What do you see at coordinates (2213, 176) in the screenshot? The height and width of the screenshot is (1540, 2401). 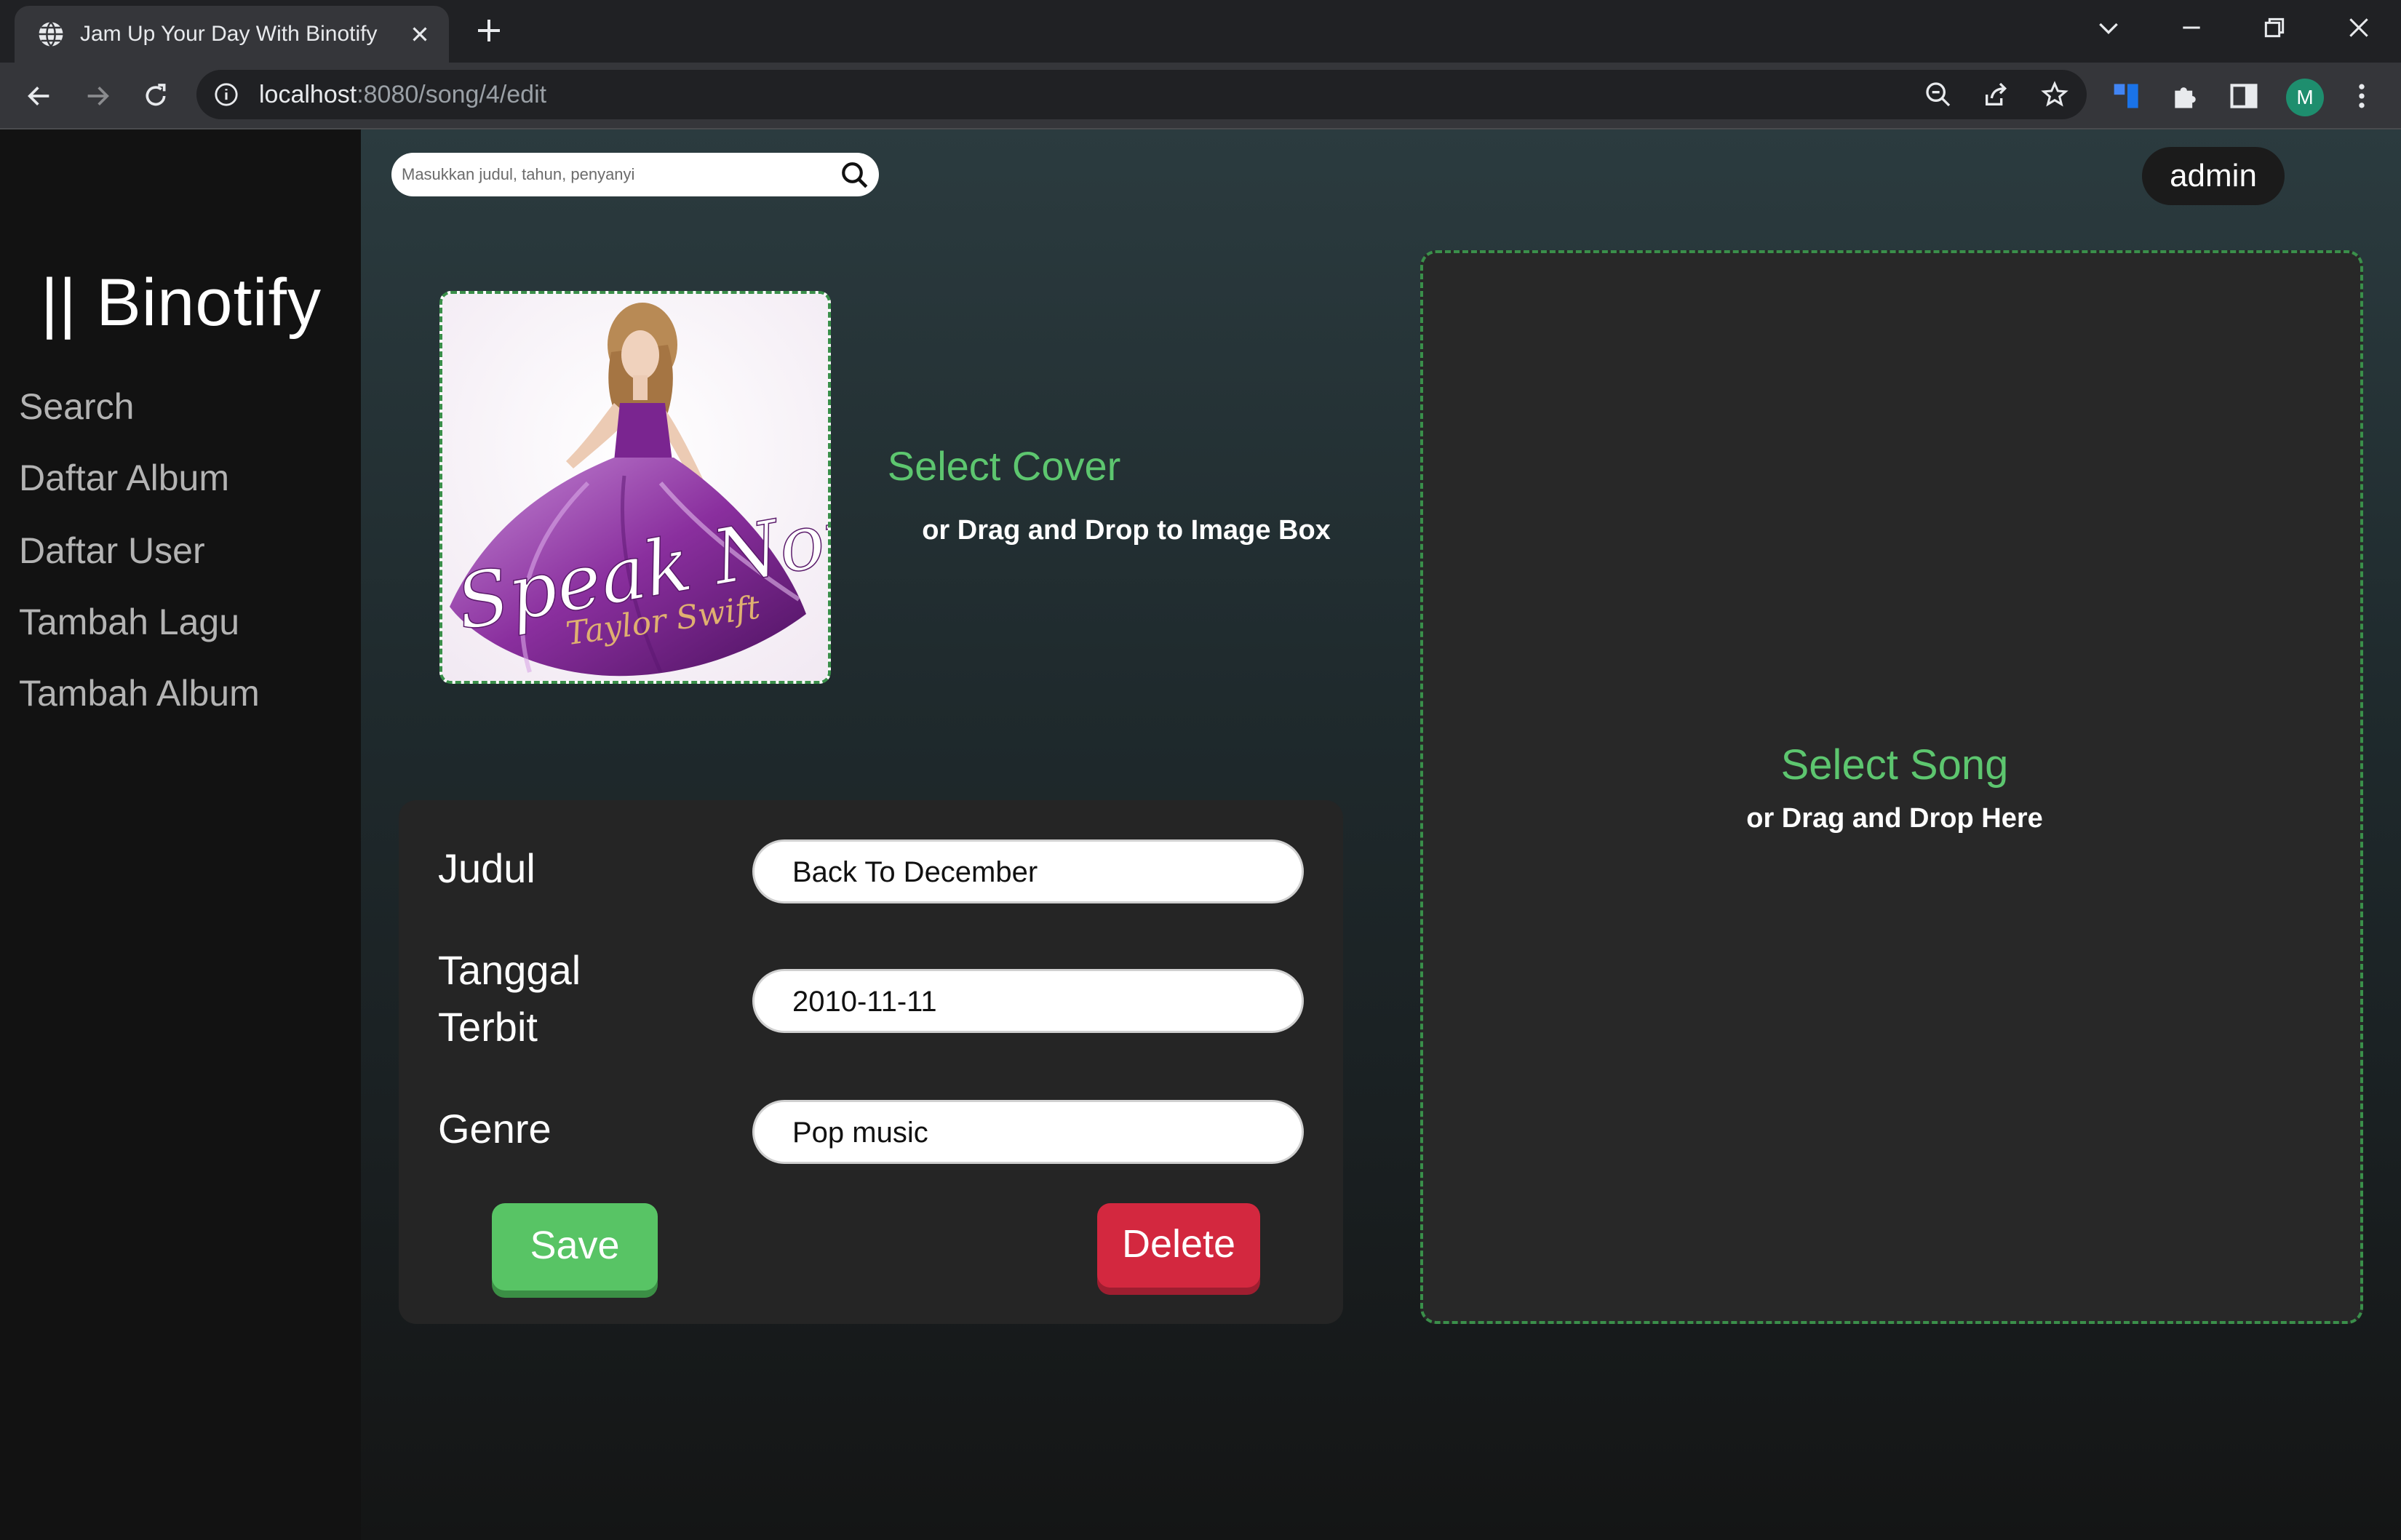 I see `user-badge: admin` at bounding box center [2213, 176].